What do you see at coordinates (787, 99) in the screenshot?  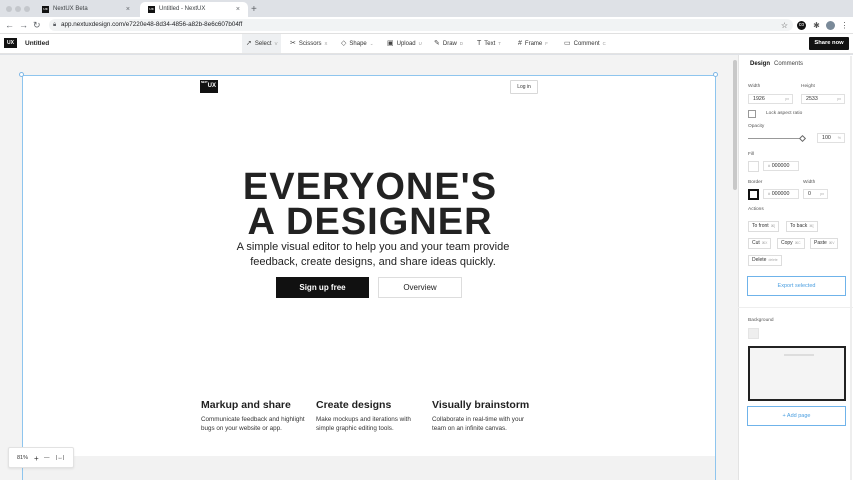 I see `unit: px` at bounding box center [787, 99].